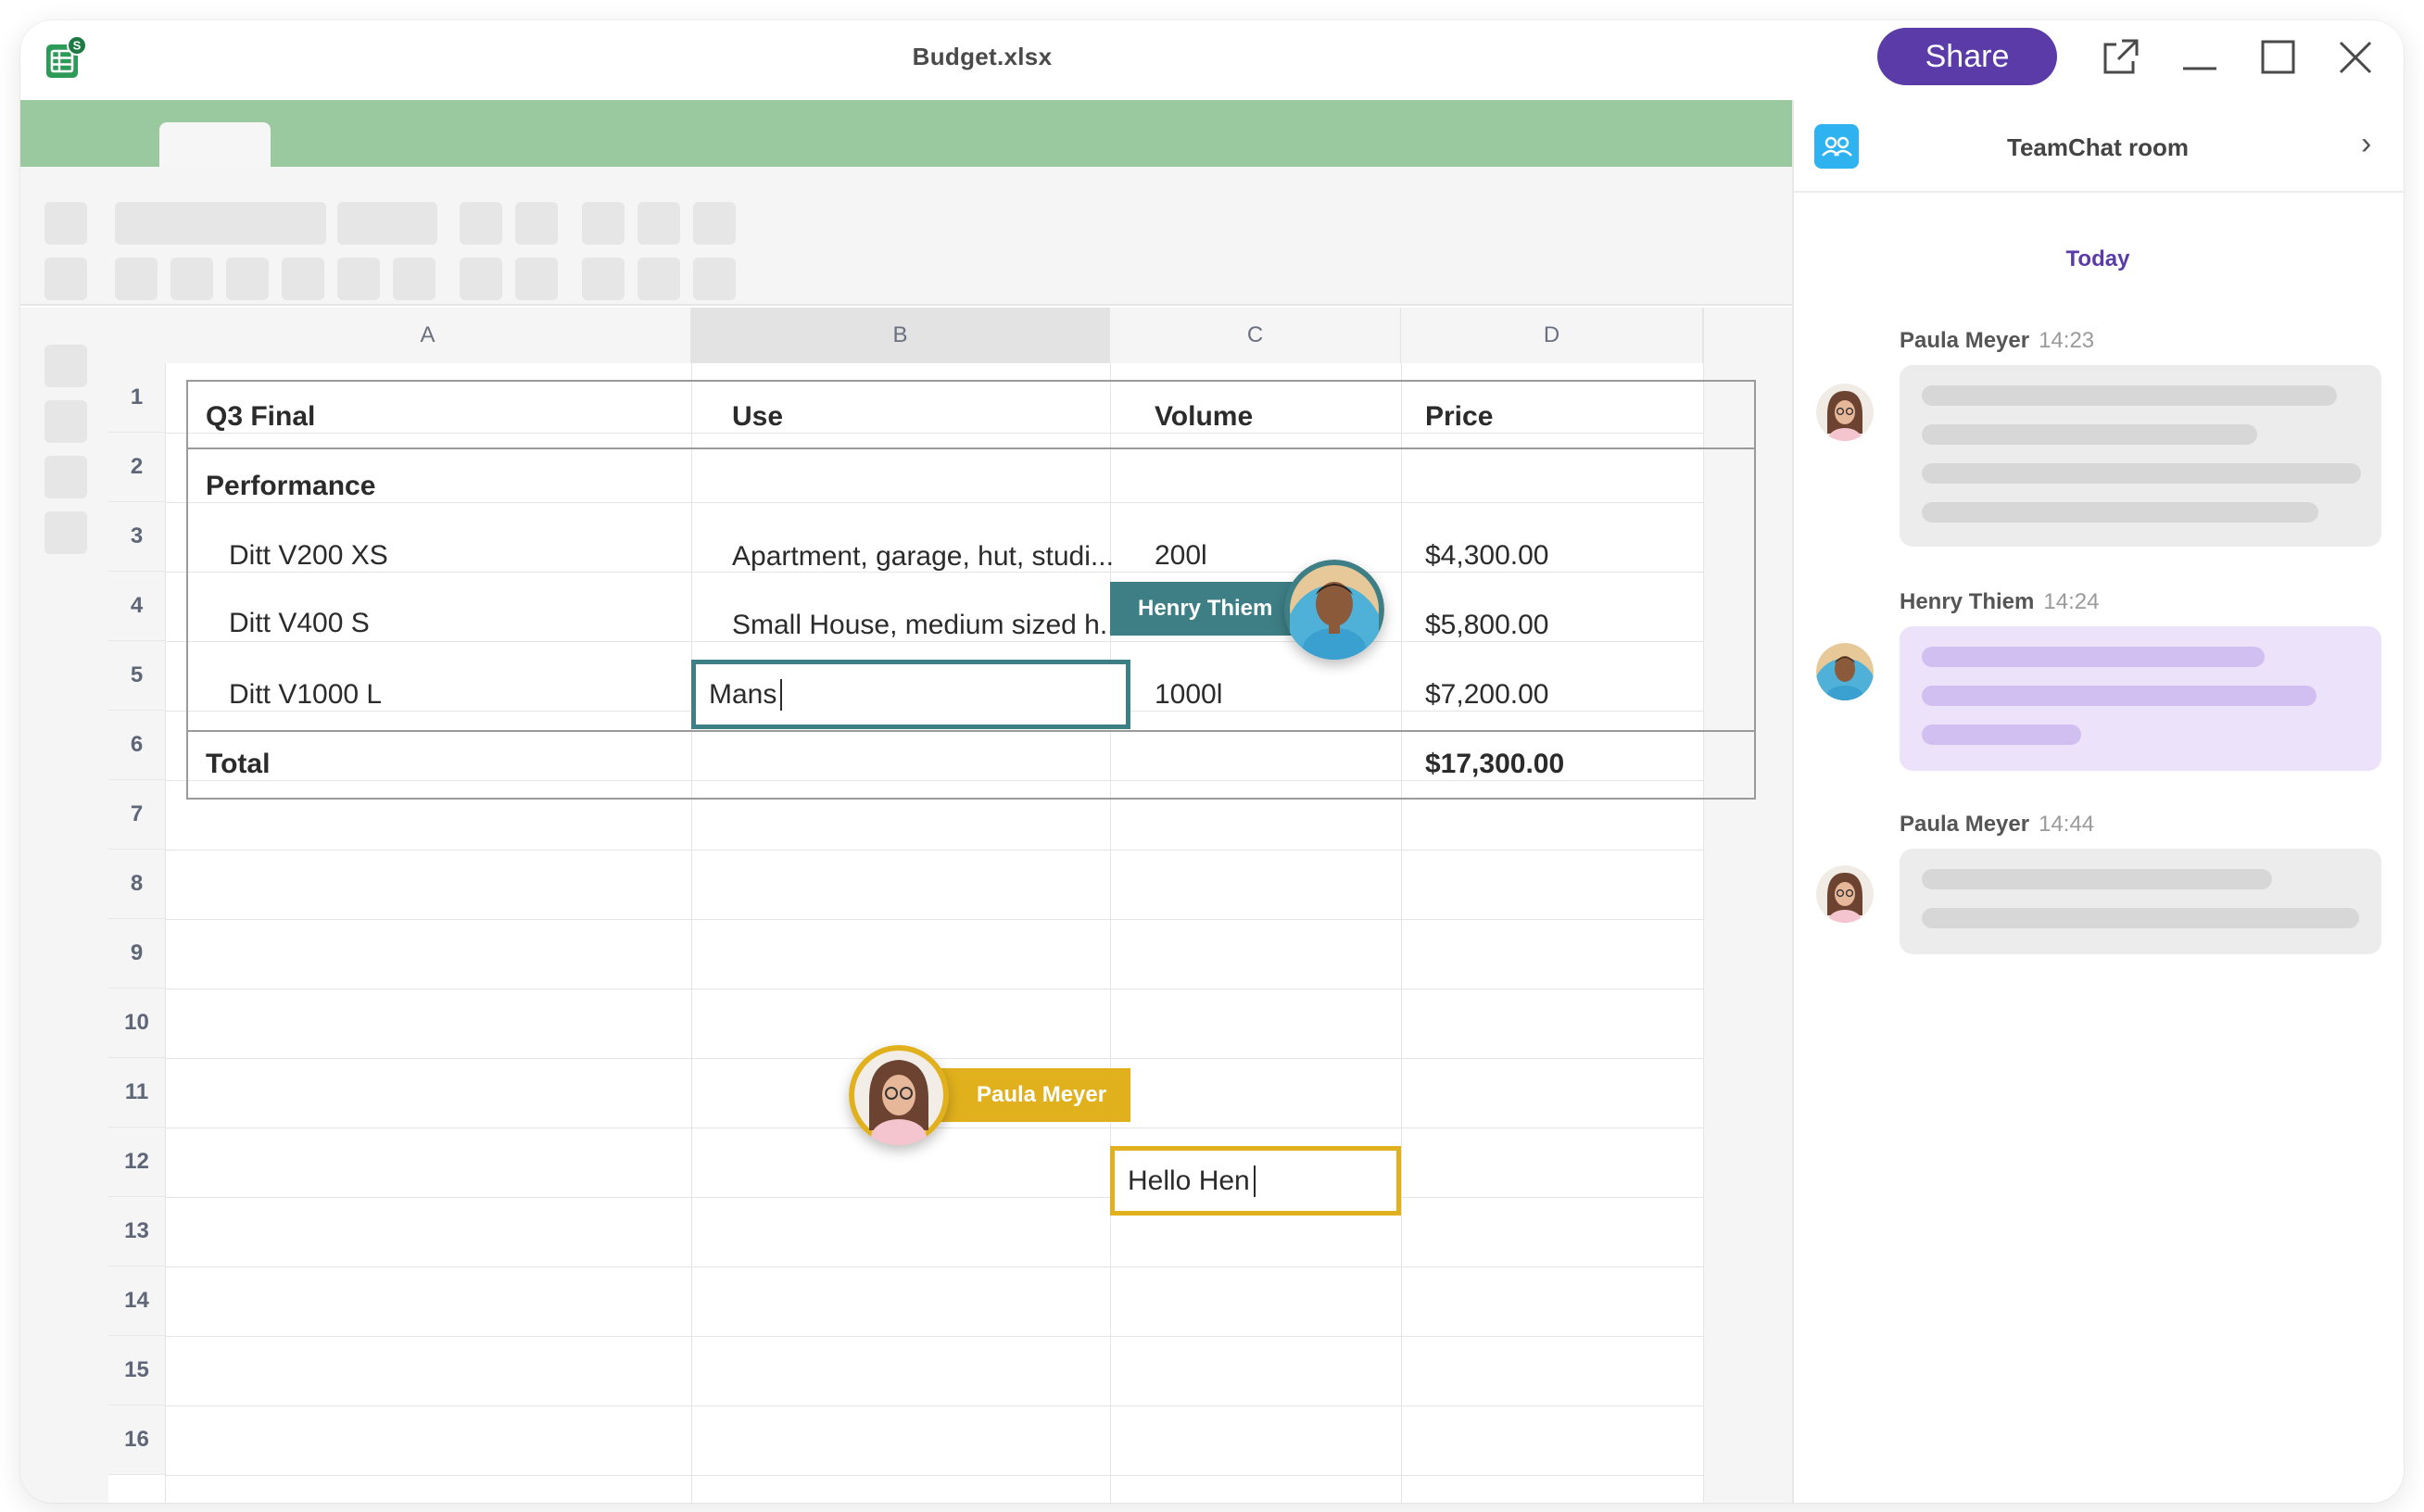 The width and height of the screenshot is (2424, 1512). I want to click on row-header: 15, so click(137, 1370).